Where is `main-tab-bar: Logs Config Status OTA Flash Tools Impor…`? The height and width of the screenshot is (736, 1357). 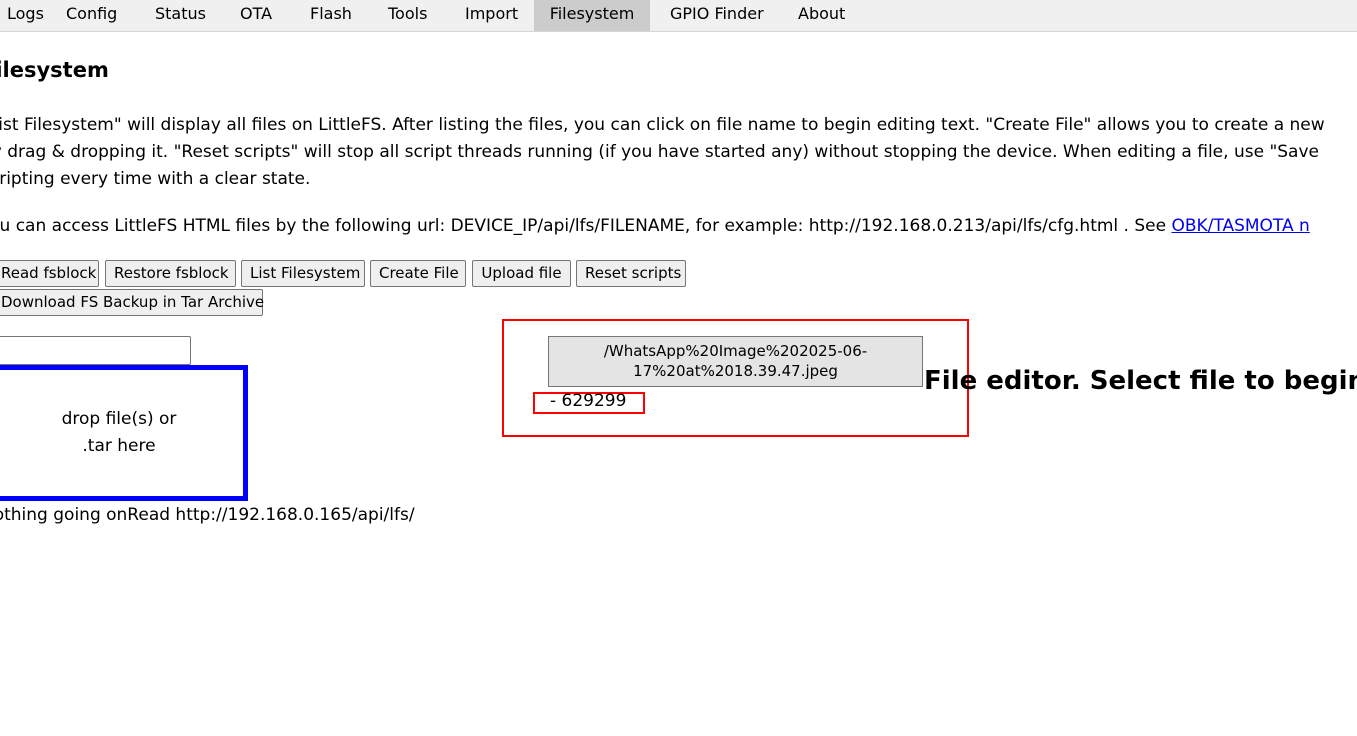
main-tab-bar: Logs Config Status OTA Flash Tools Impor… is located at coordinates (678, 16).